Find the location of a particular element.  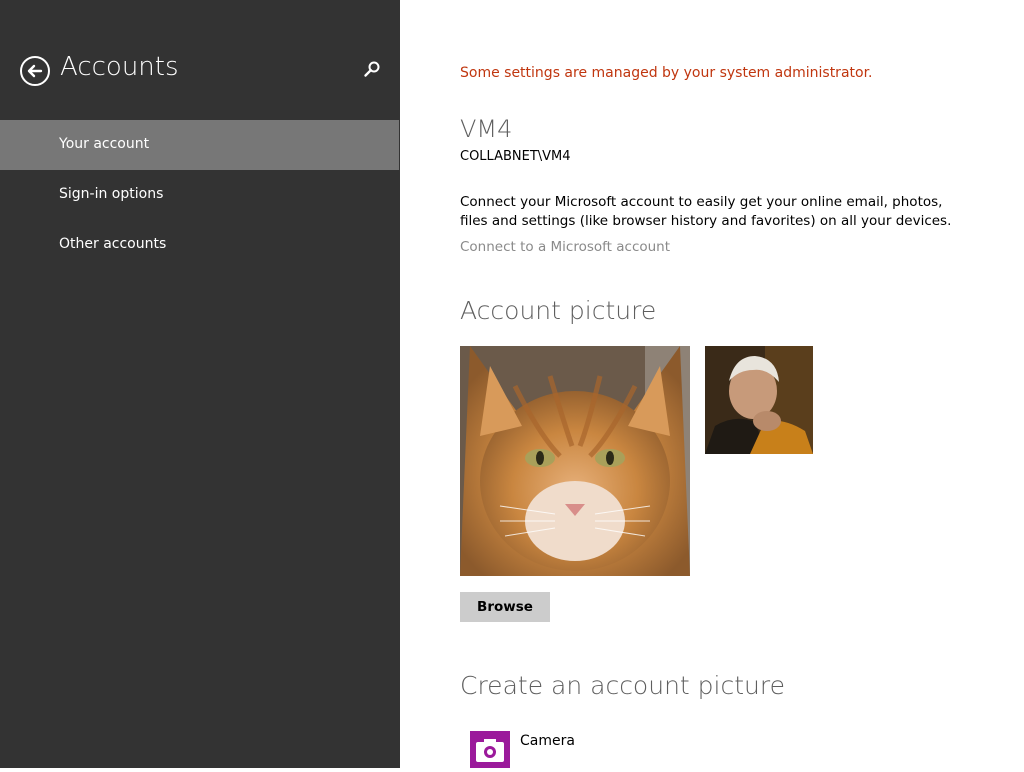

sidebar-title: Accounts is located at coordinates (119, 67).